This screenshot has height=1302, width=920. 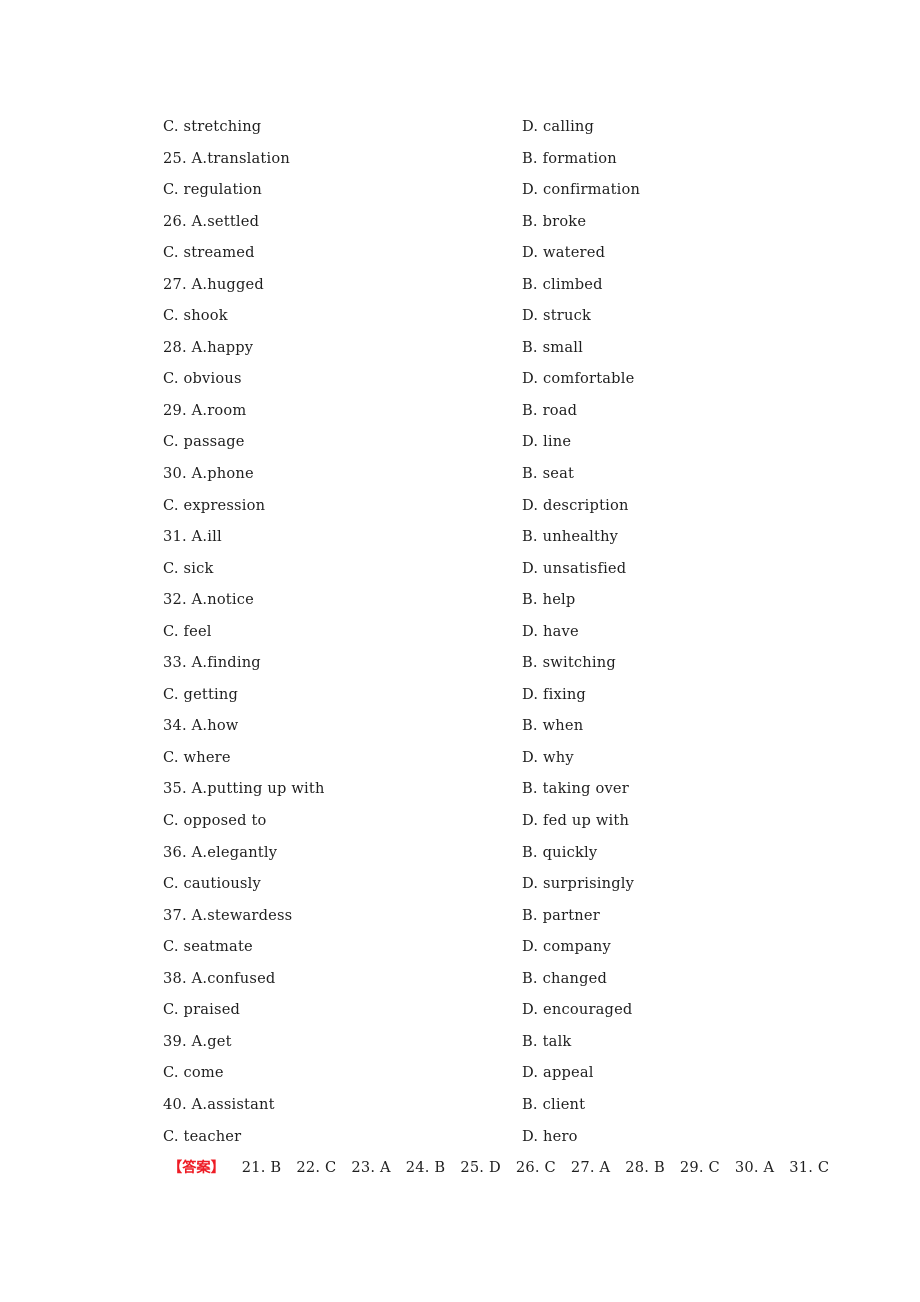 I want to click on option-choice-right: D. unsatisfied, so click(x=574, y=568).